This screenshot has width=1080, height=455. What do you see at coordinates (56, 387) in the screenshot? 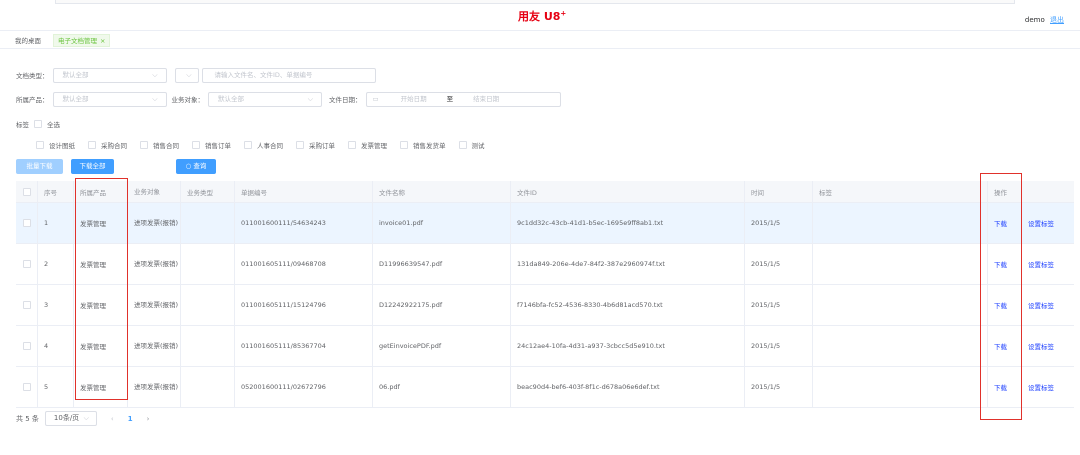
I see `cell-no: 5` at bounding box center [56, 387].